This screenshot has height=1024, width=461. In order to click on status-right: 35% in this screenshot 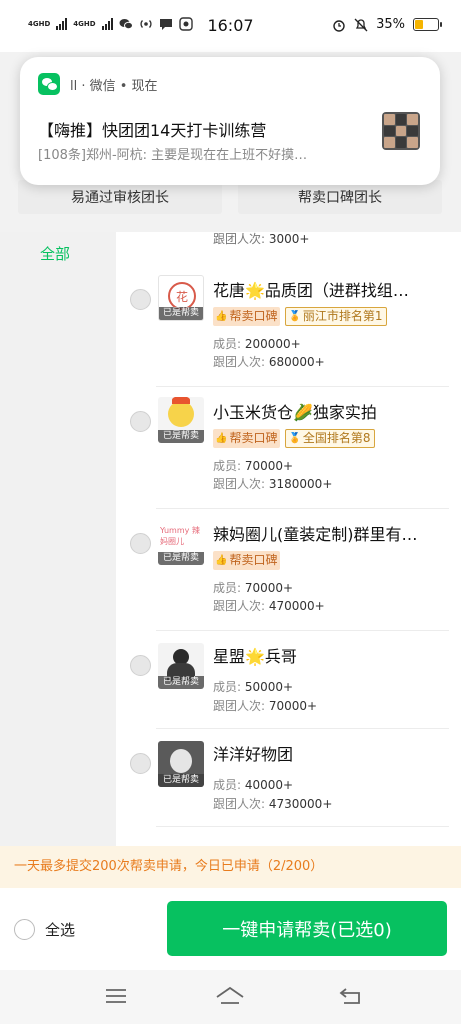, I will do `click(368, 24)`.